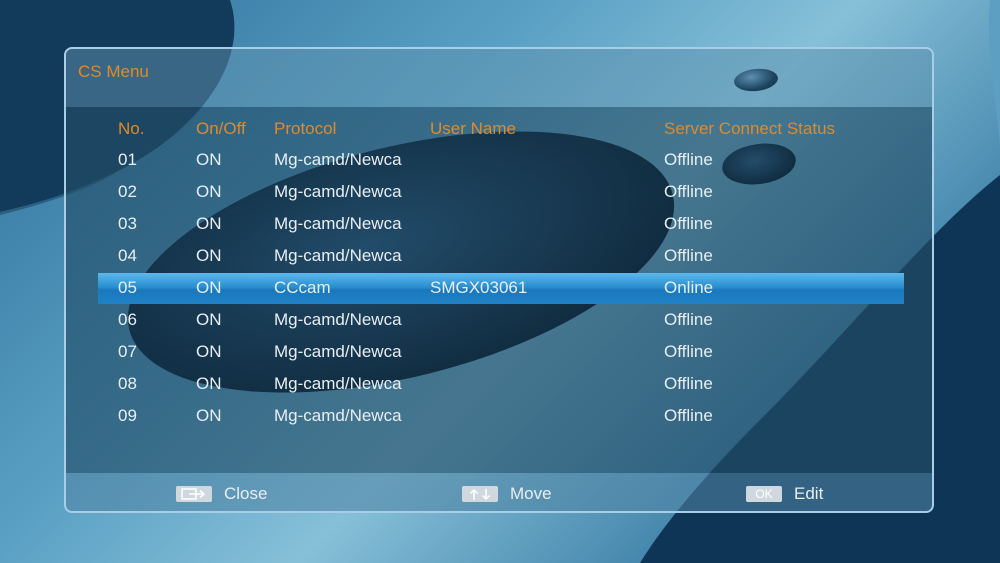 The width and height of the screenshot is (1000, 563). What do you see at coordinates (127, 191) in the screenshot?
I see `row-no: 02` at bounding box center [127, 191].